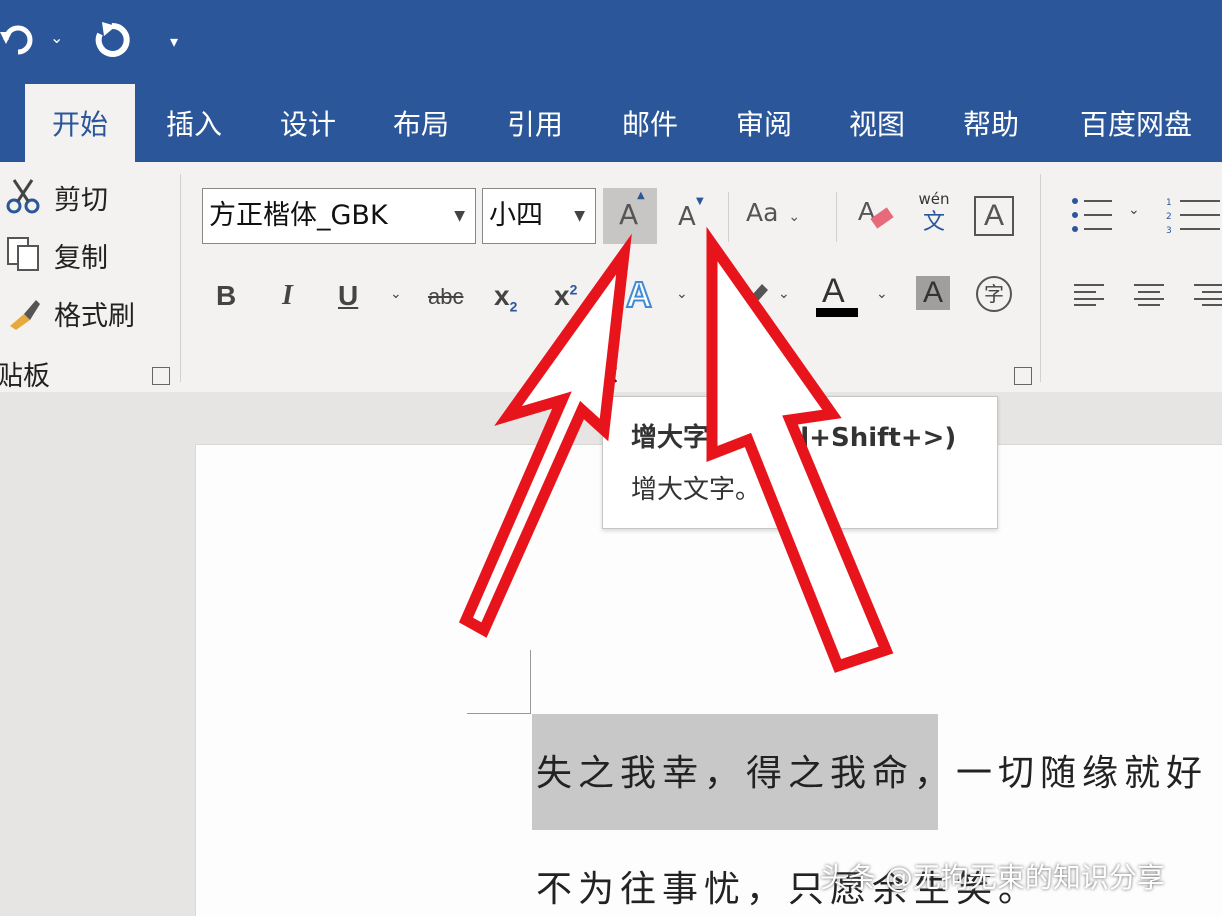 The width and height of the screenshot is (1222, 916). I want to click on red-arrow-left, so click(545, 435).